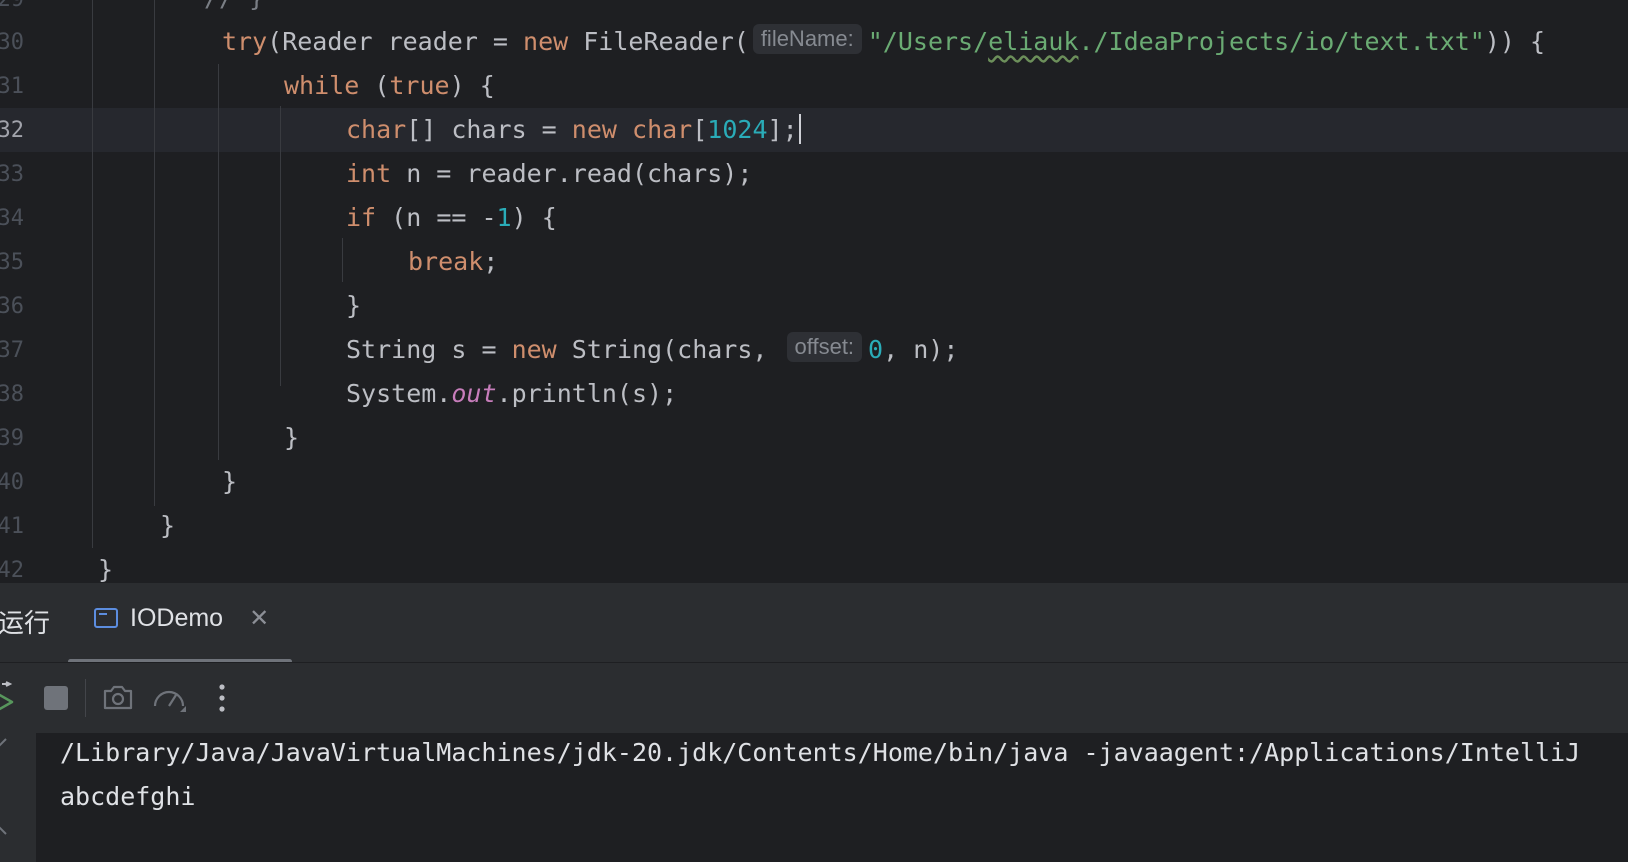  I want to click on run-tool-window-header: 运行 IODemo ✕, so click(814, 623).